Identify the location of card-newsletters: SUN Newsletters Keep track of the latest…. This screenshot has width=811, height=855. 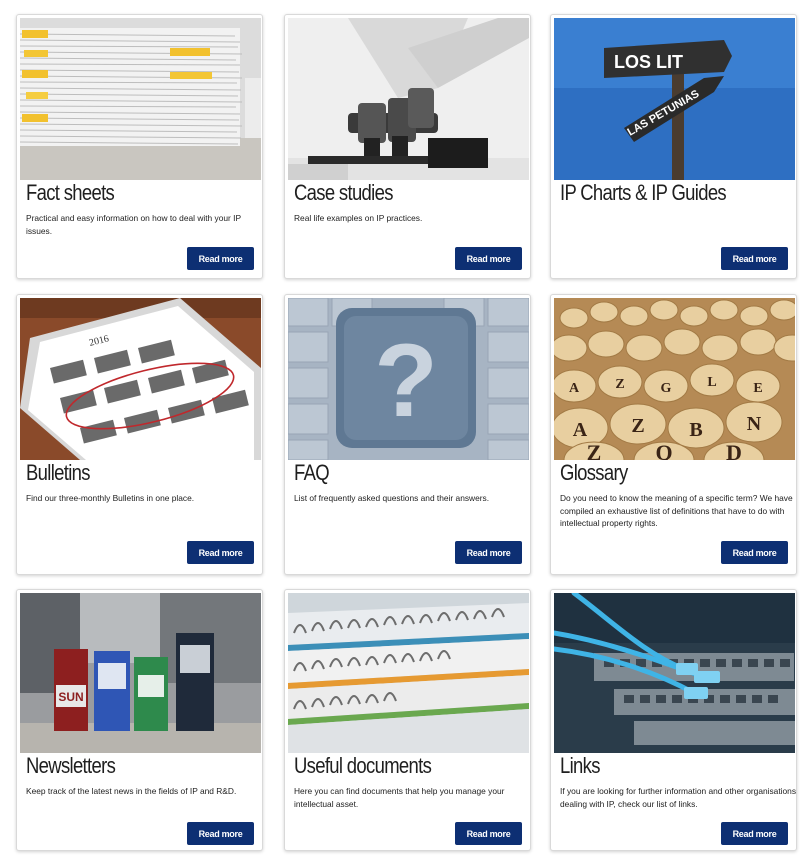
(139, 720).